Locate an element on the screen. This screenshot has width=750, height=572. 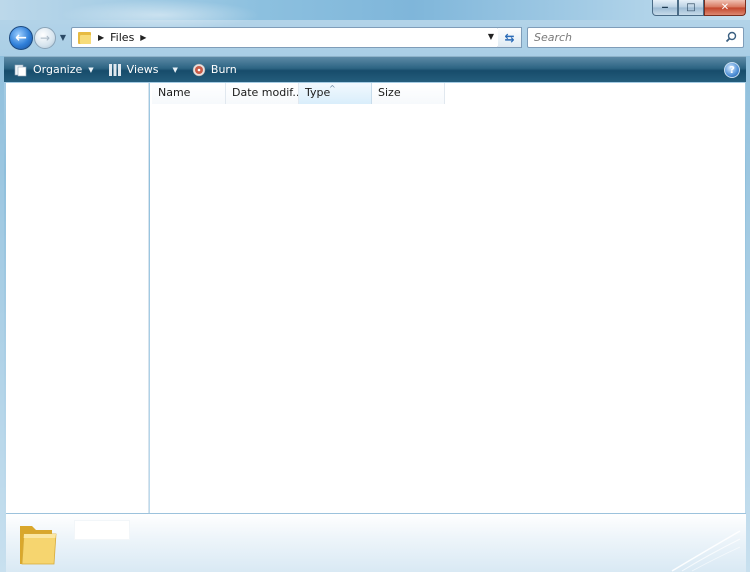
column-header-label: Type is located at coordinates (318, 92).